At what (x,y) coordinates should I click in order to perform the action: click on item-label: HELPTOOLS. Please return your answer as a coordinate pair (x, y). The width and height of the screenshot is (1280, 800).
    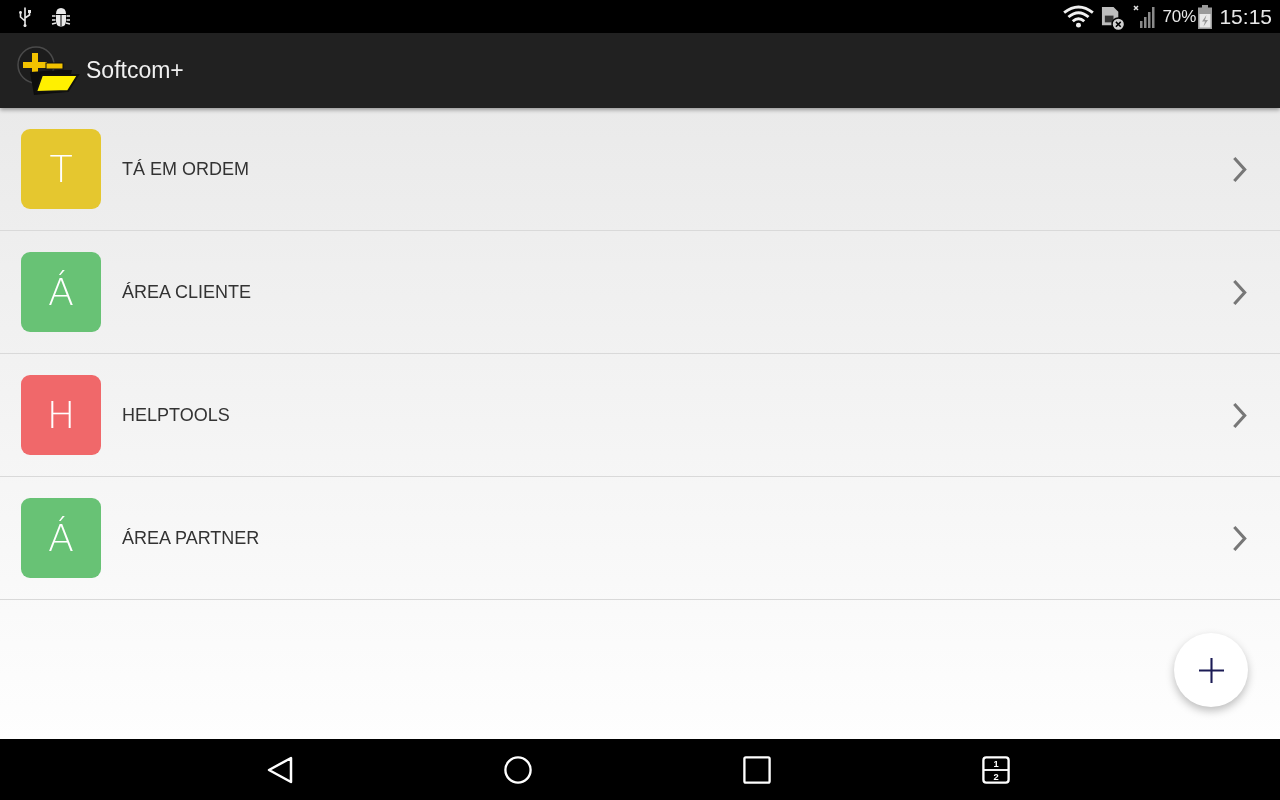
    Looking at the image, I should click on (176, 415).